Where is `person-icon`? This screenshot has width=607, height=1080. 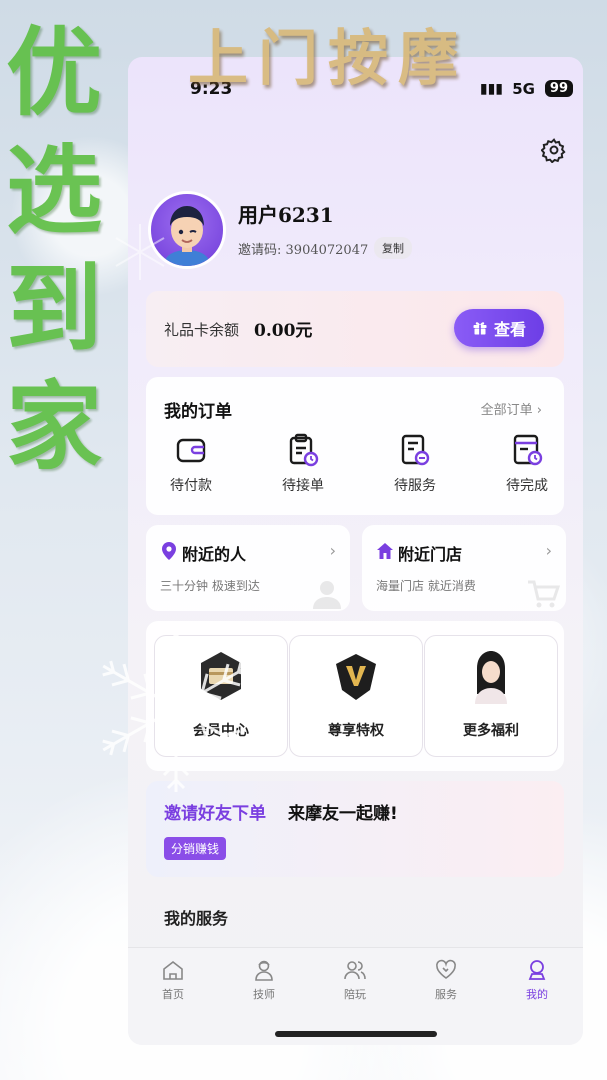 person-icon is located at coordinates (327, 595).